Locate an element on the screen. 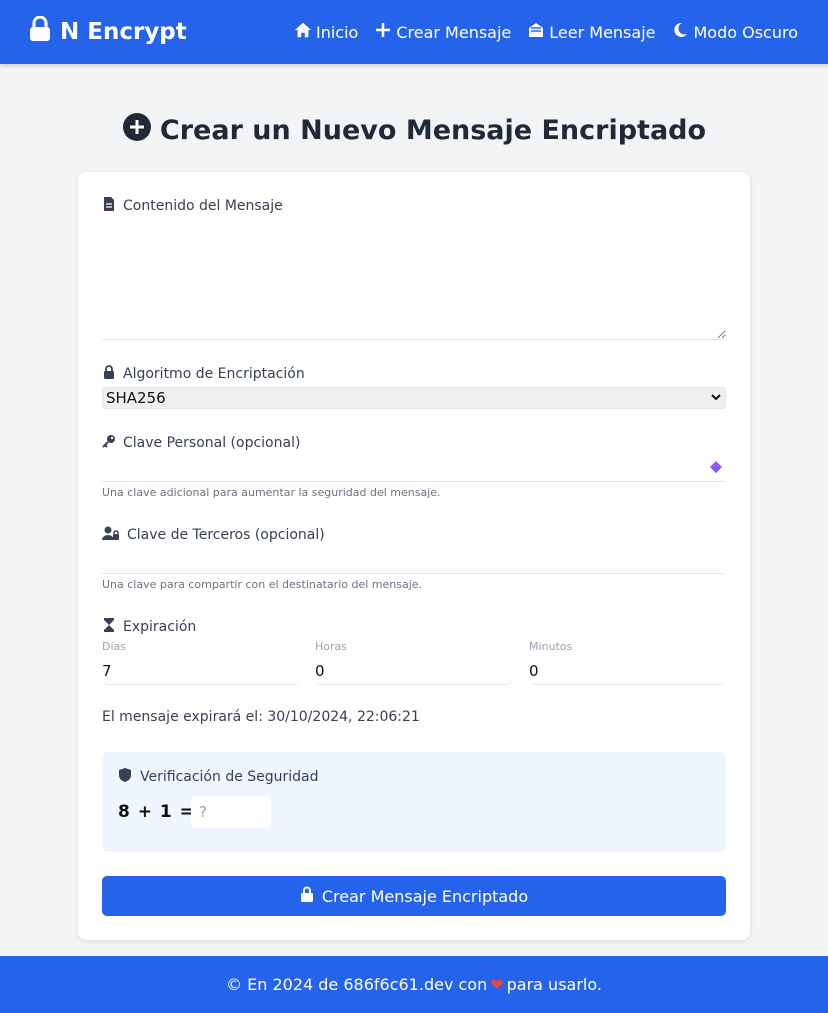 Image resolution: width=828 pixels, height=1013 pixels. content-label: Contenido del Mensaje is located at coordinates (192, 206).